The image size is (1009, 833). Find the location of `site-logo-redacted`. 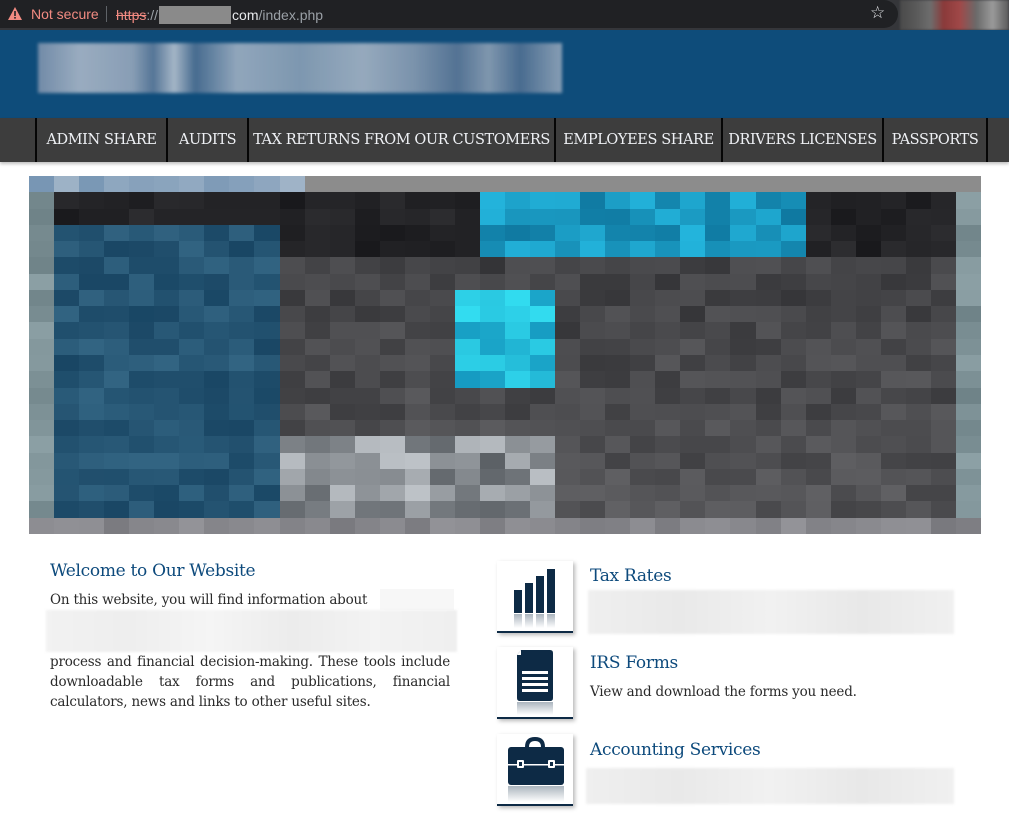

site-logo-redacted is located at coordinates (300, 68).